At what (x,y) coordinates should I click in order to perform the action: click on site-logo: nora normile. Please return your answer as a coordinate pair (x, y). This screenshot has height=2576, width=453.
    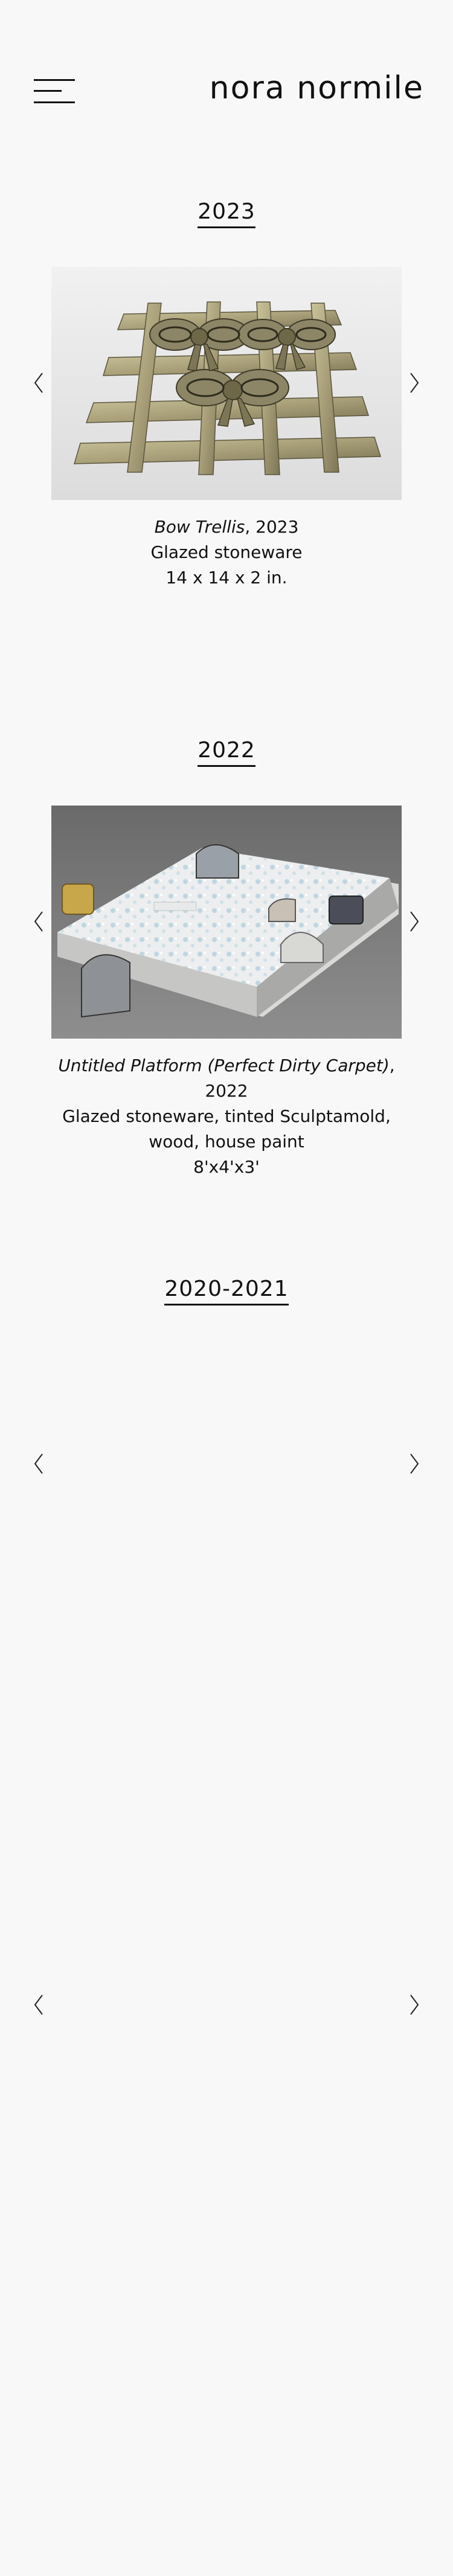
    Looking at the image, I should click on (317, 88).